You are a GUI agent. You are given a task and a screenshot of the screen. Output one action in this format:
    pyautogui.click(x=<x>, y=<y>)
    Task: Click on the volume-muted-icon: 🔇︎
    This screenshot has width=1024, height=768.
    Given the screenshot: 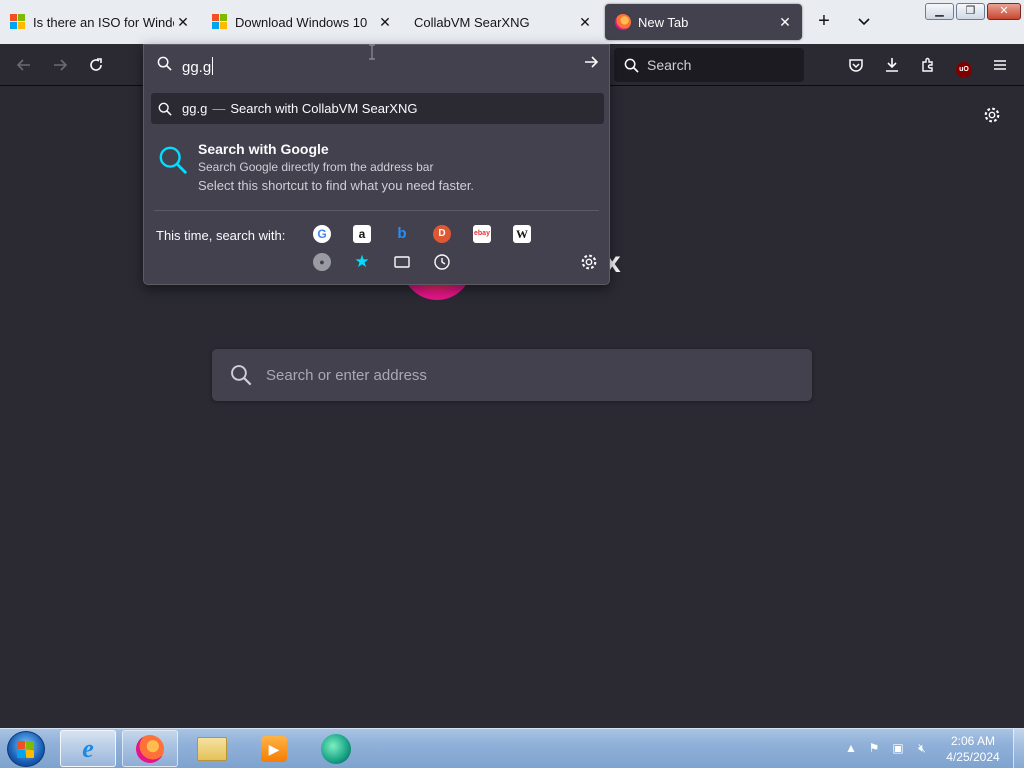 What is the action you would take?
    pyautogui.click(x=922, y=748)
    